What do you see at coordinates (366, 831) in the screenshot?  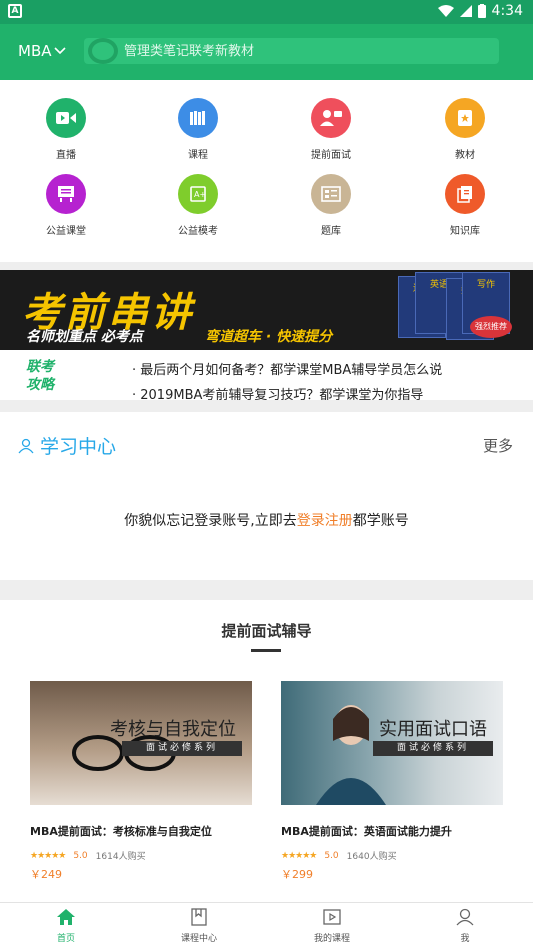 I see `course-title: MBA提前面试：英语面试能力提升` at bounding box center [366, 831].